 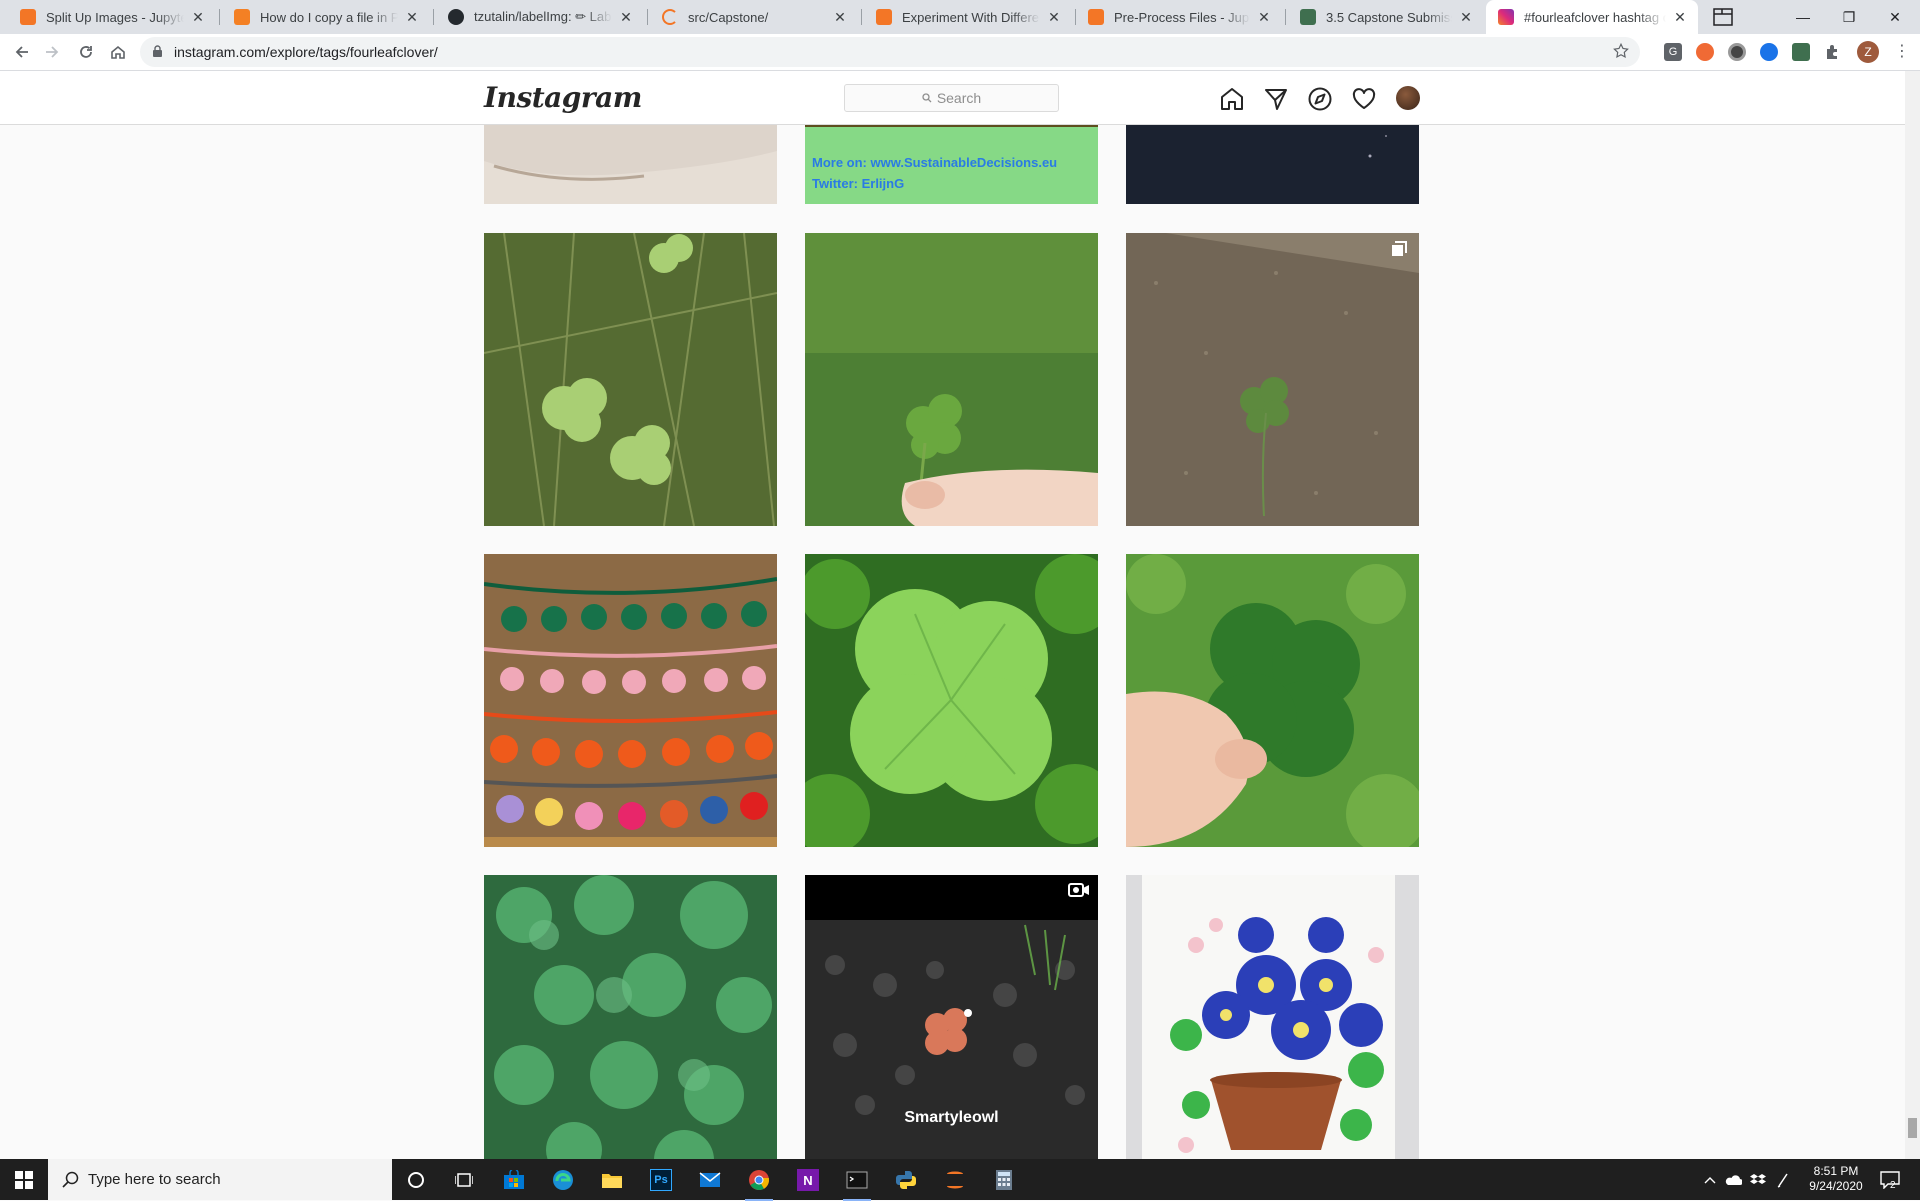 I want to click on python-idle-icon, so click(x=906, y=1180).